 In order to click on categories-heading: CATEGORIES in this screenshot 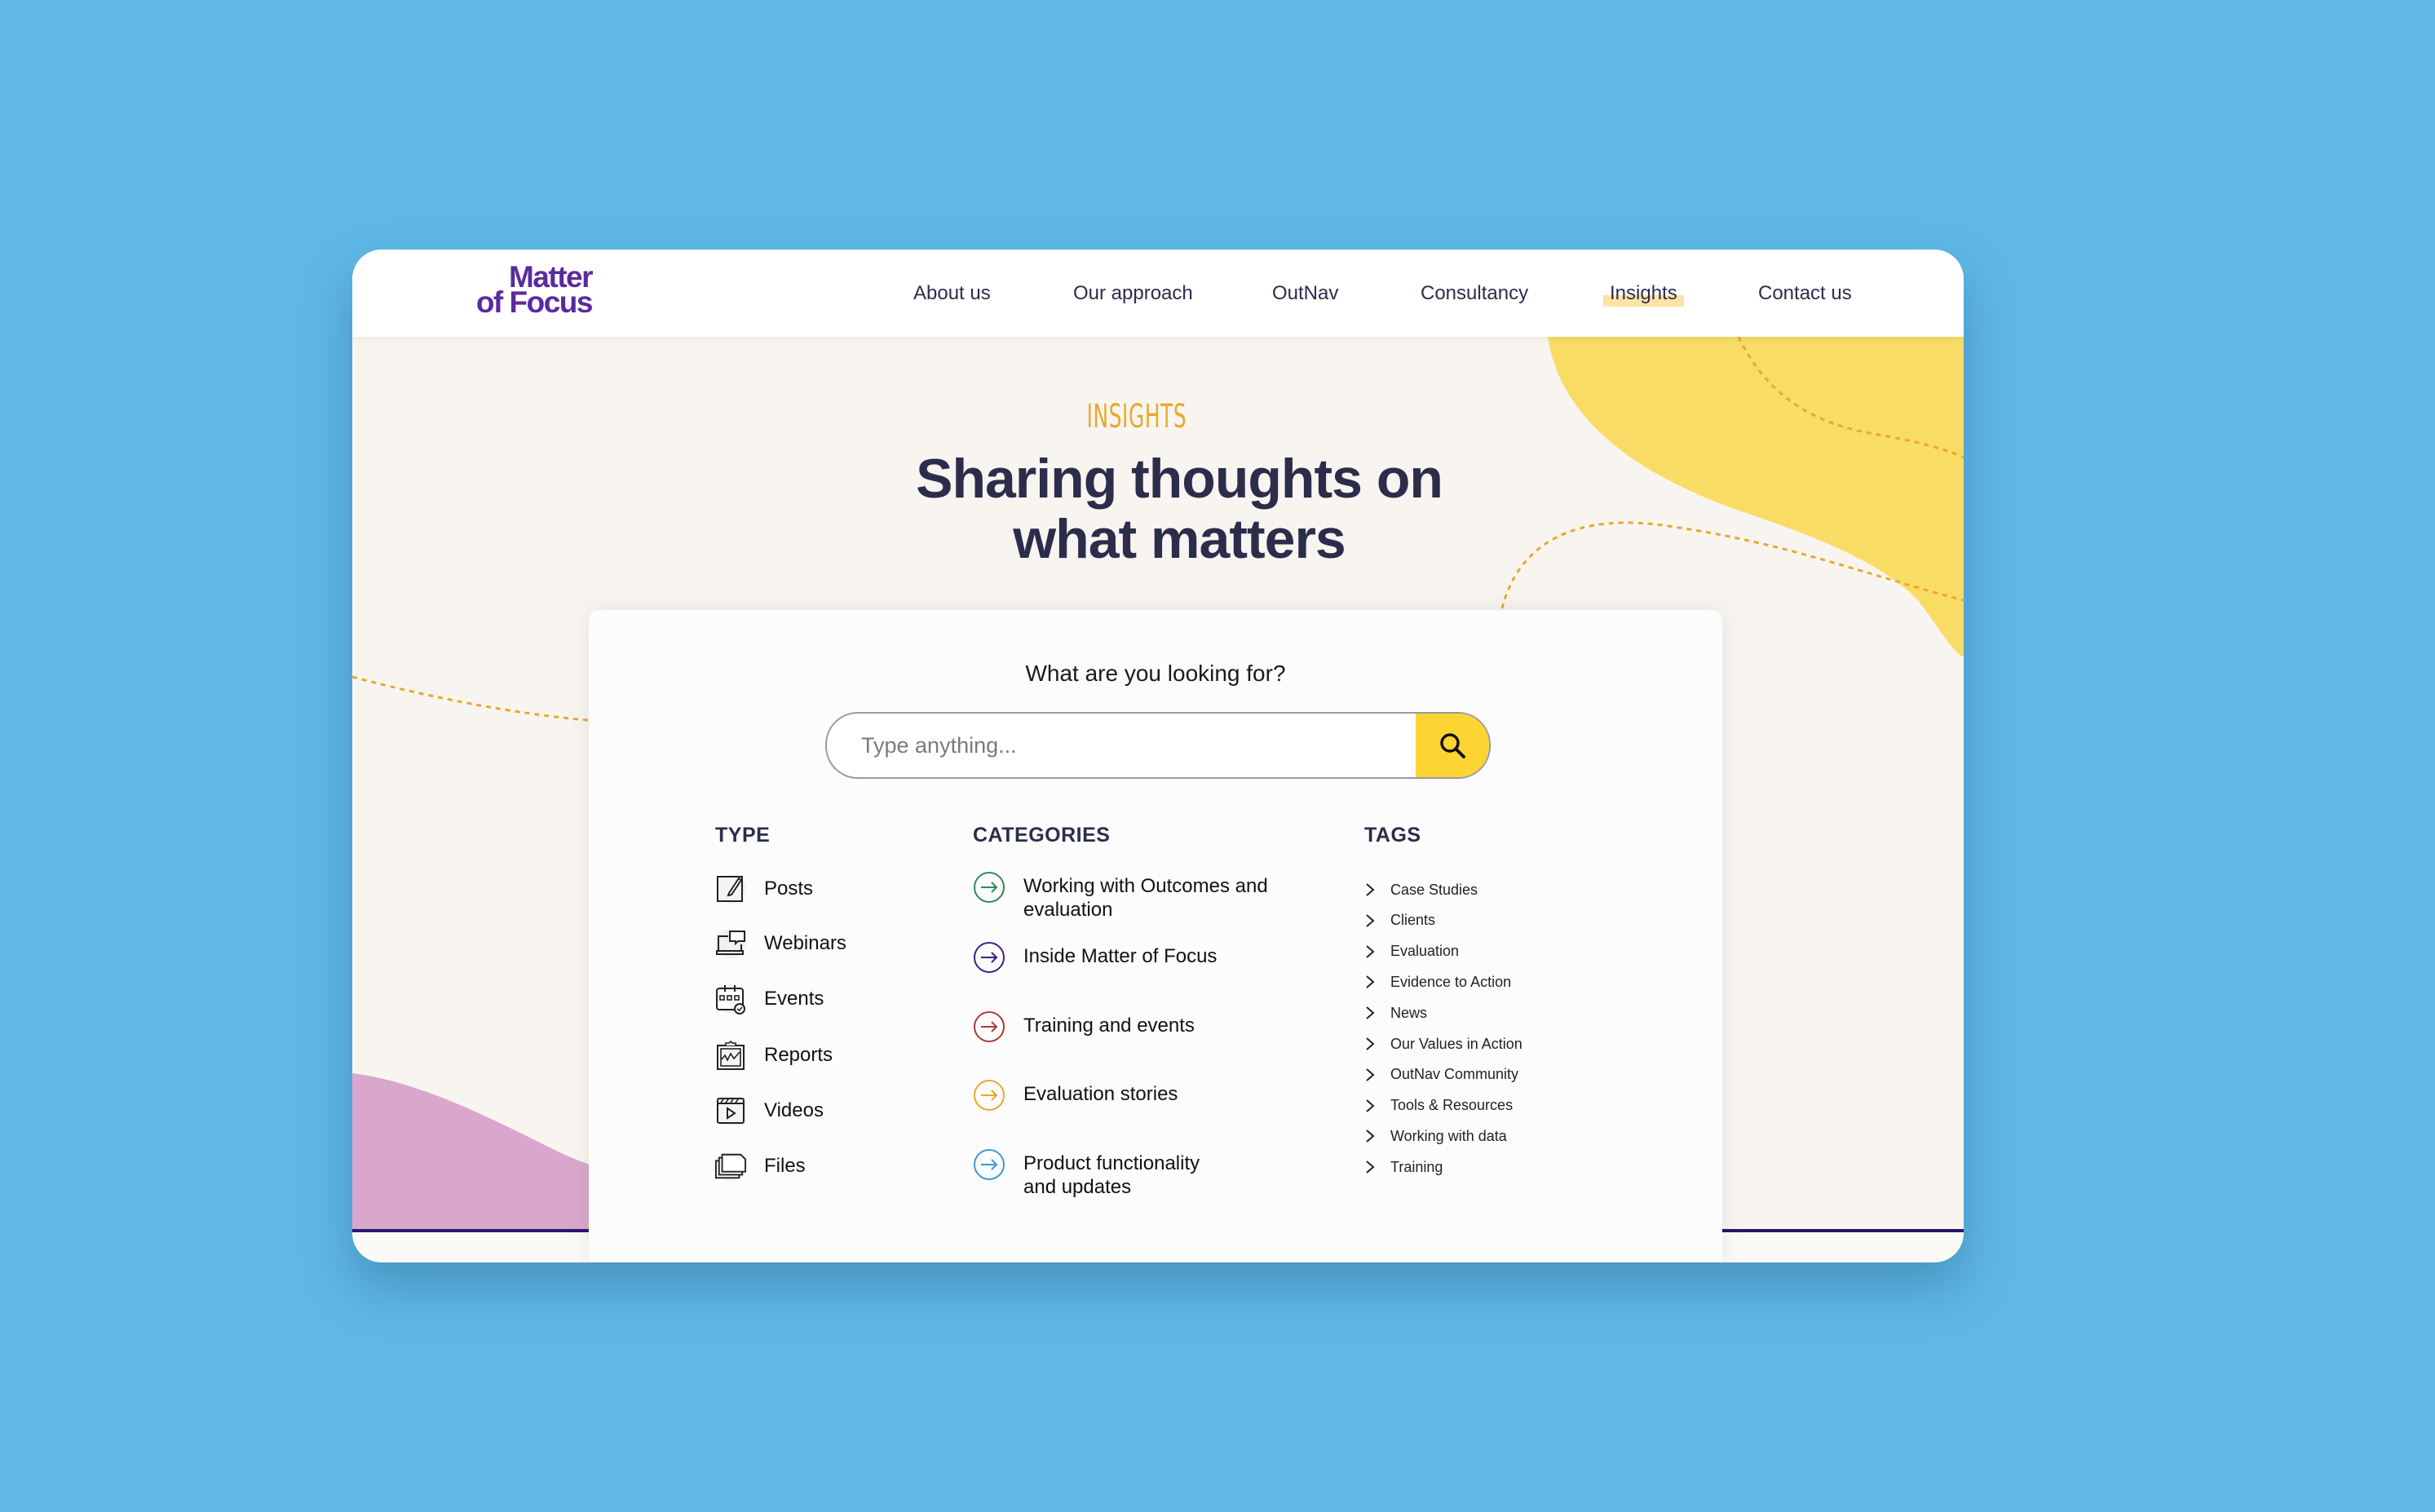, I will do `click(1042, 835)`.